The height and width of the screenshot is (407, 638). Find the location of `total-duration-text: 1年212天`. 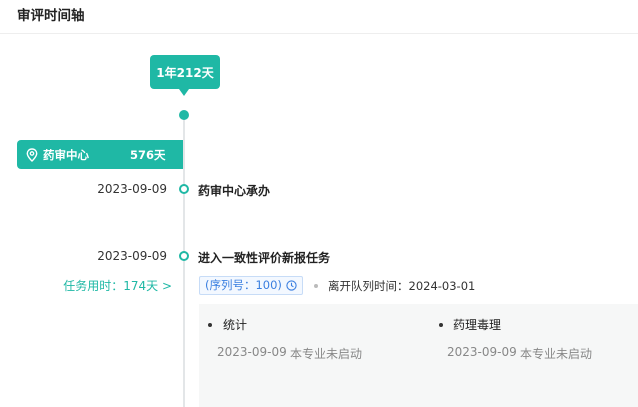

total-duration-text: 1年212天 is located at coordinates (185, 72).